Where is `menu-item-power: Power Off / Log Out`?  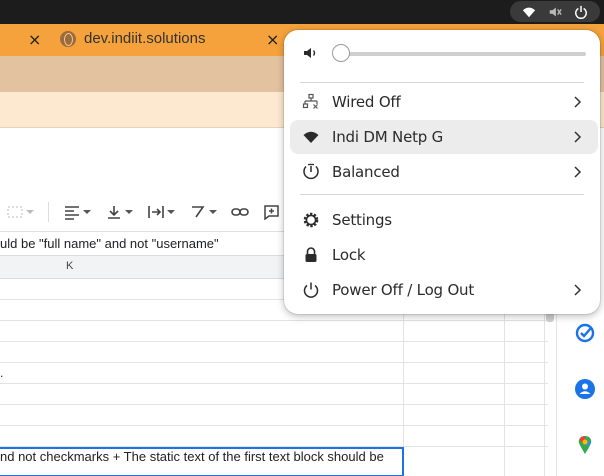 menu-item-power: Power Off / Log Out is located at coordinates (444, 290).